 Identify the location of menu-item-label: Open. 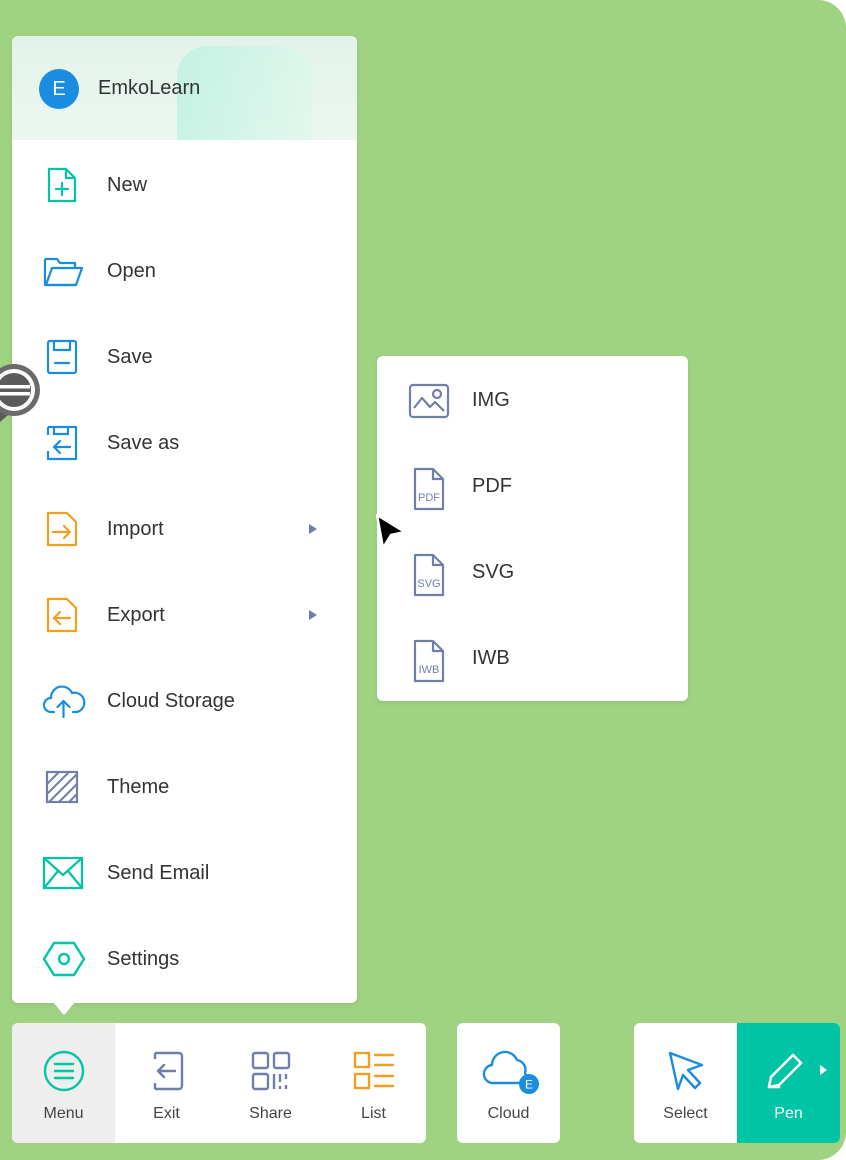
(131, 271).